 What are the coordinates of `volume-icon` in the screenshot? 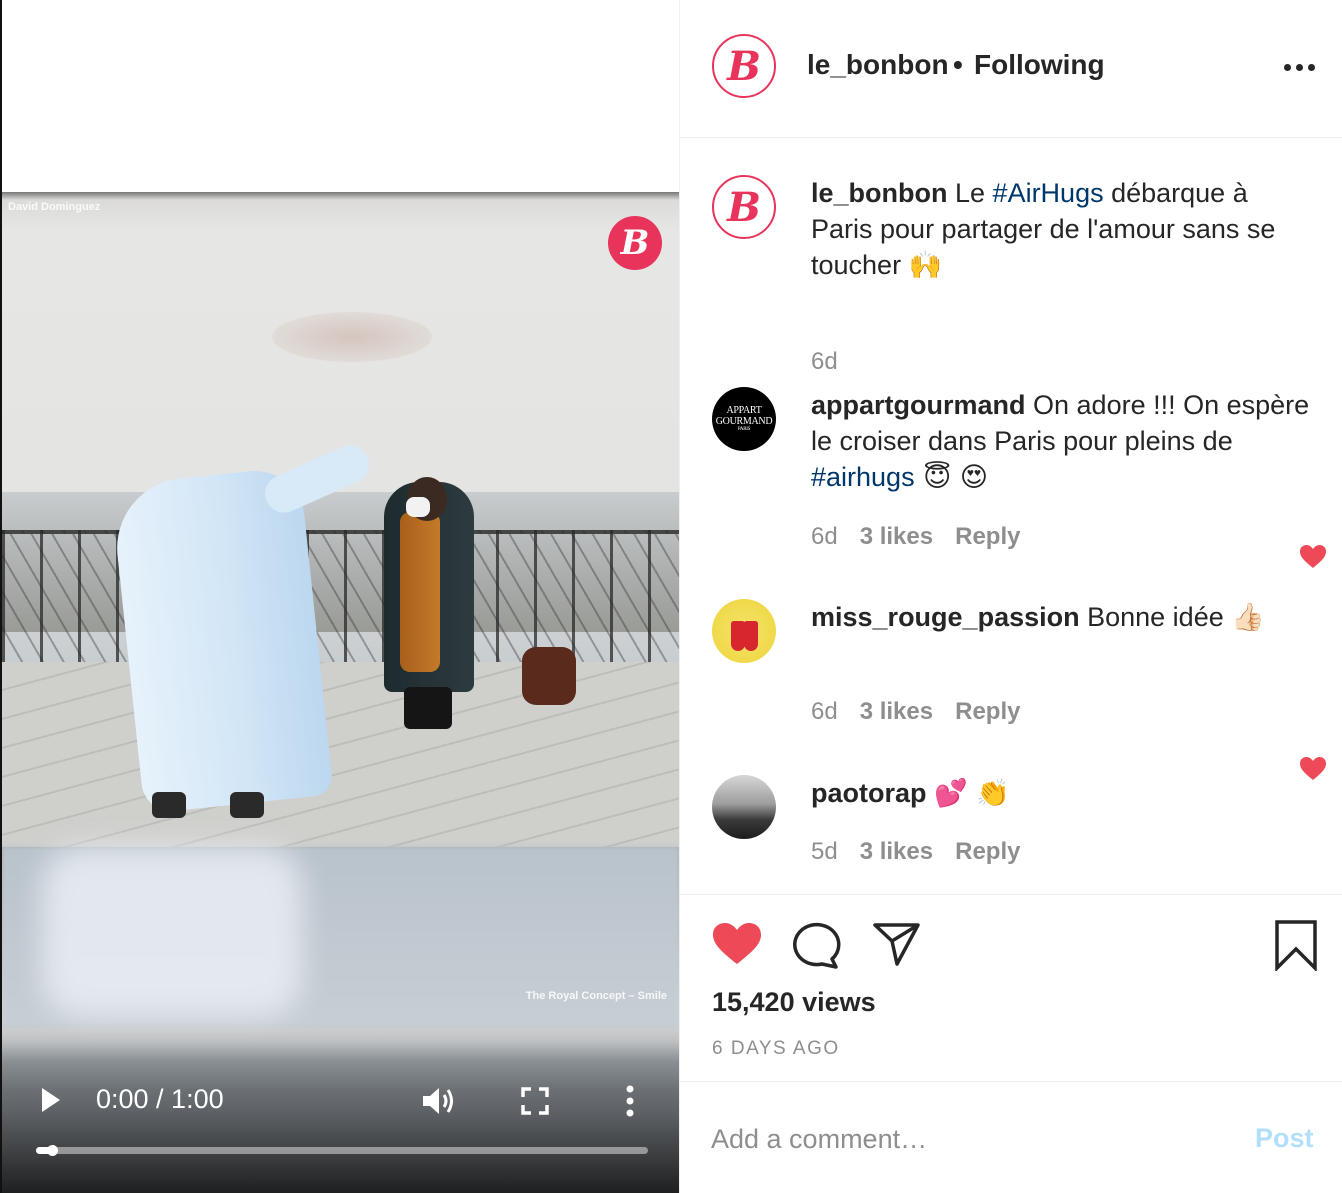 It's located at (439, 1101).